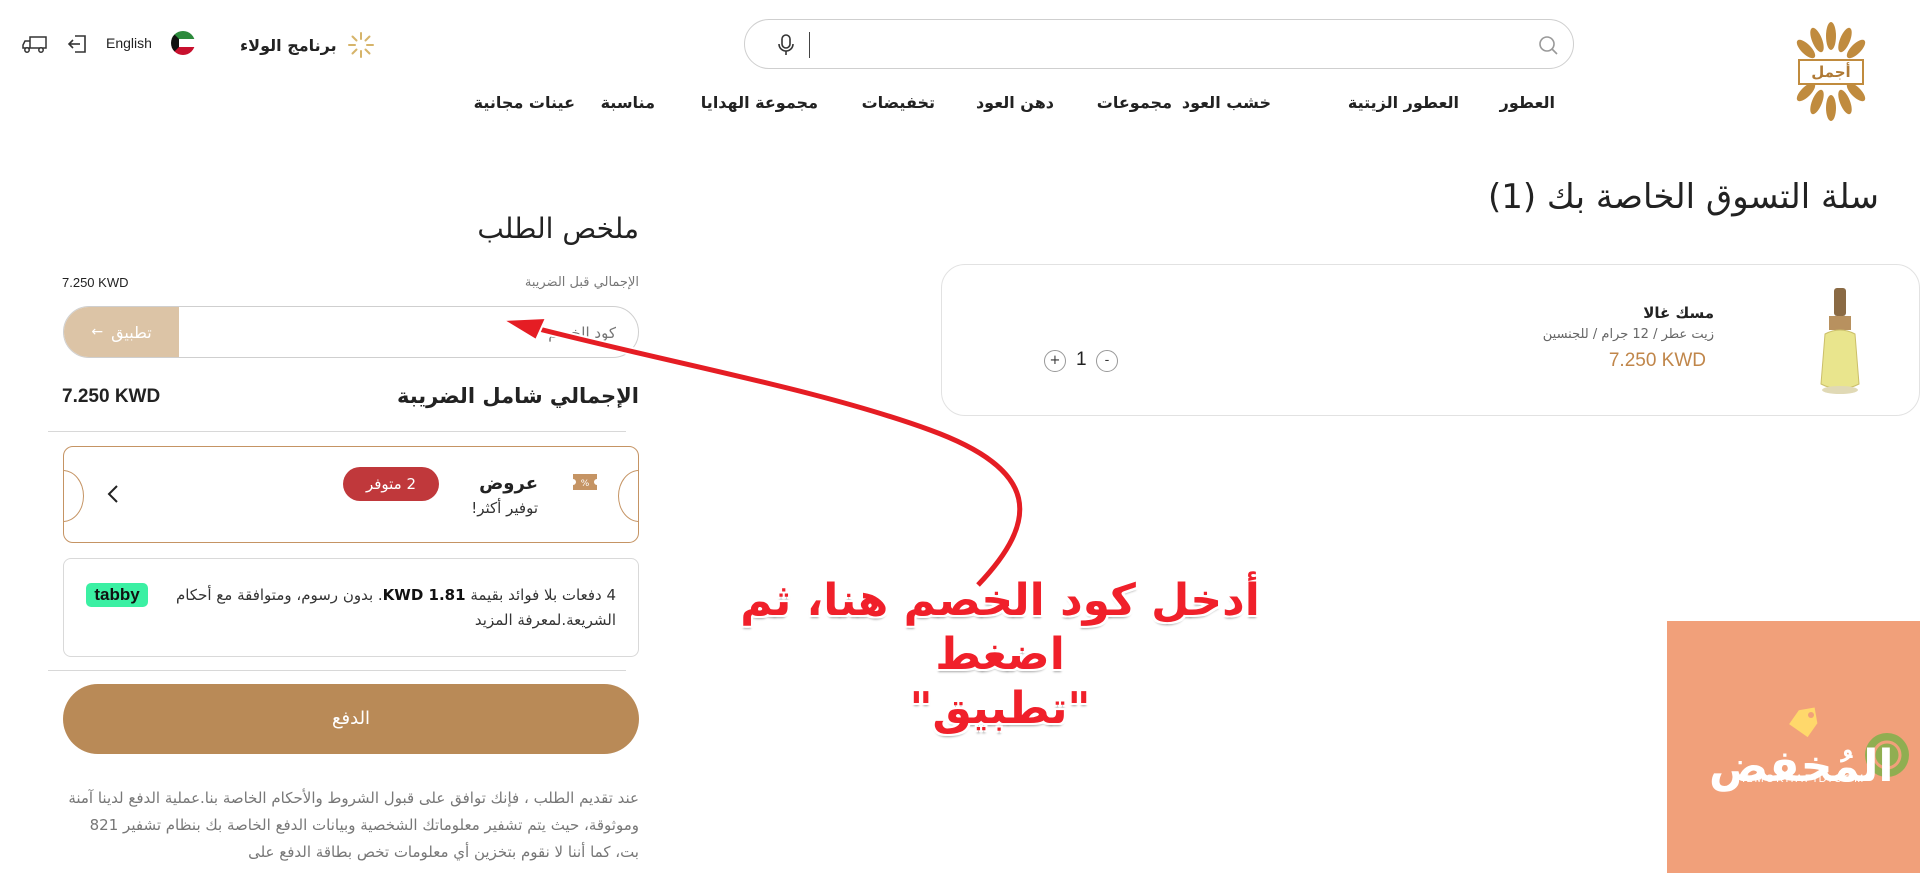 This screenshot has width=1920, height=873. What do you see at coordinates (1107, 361) in the screenshot?
I see `quantity-decrease-button: -` at bounding box center [1107, 361].